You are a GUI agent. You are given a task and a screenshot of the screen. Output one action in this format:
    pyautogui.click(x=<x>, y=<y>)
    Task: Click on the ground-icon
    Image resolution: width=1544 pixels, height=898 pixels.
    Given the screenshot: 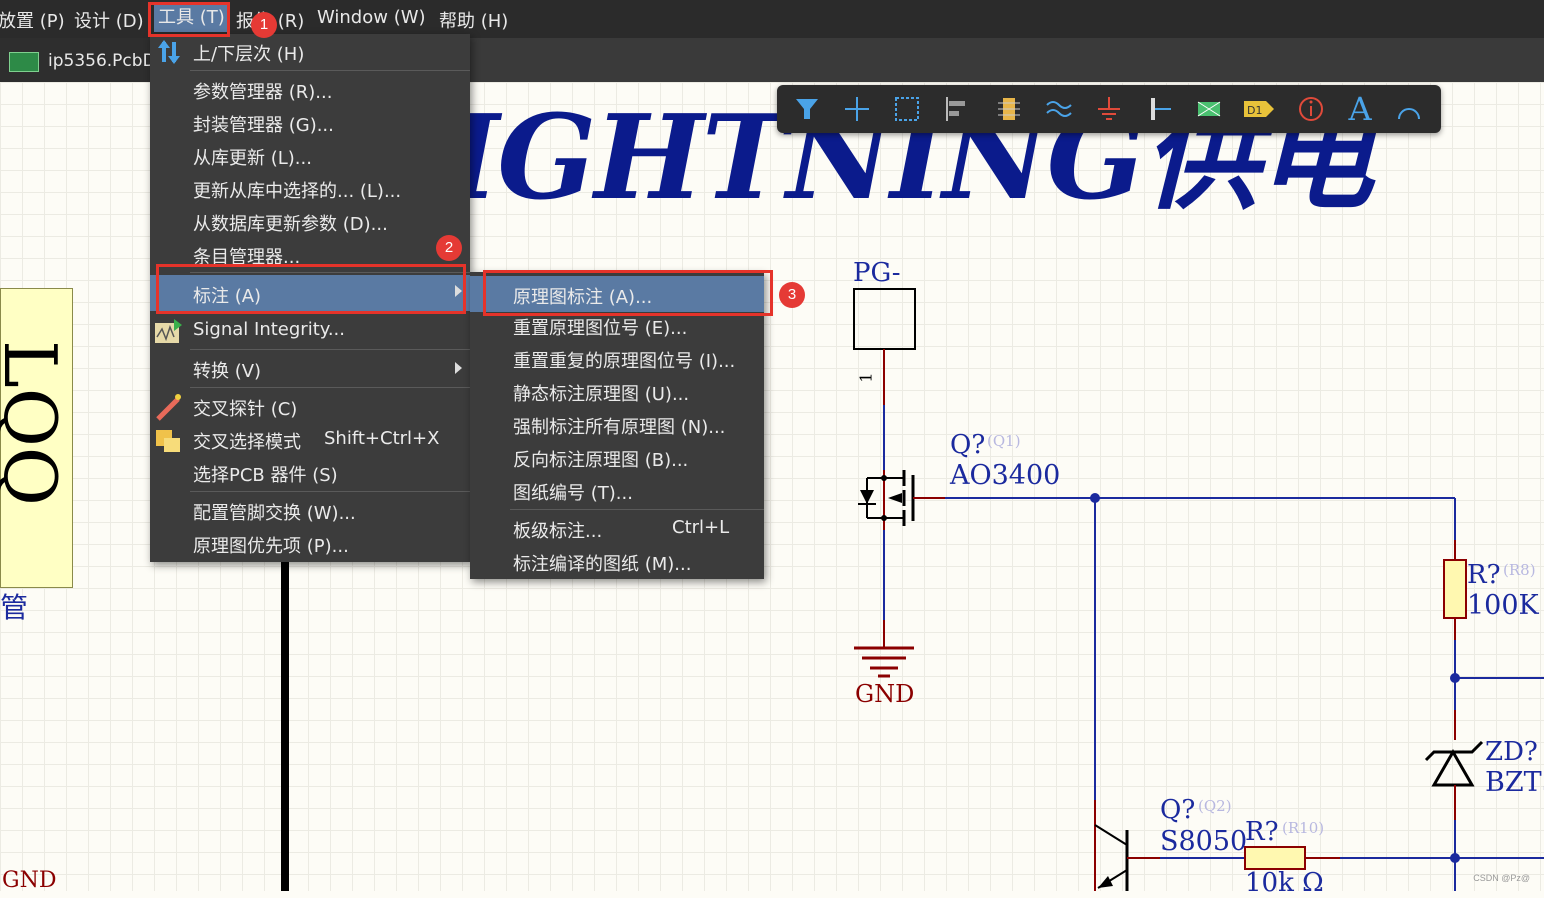 What is the action you would take?
    pyautogui.click(x=1109, y=109)
    